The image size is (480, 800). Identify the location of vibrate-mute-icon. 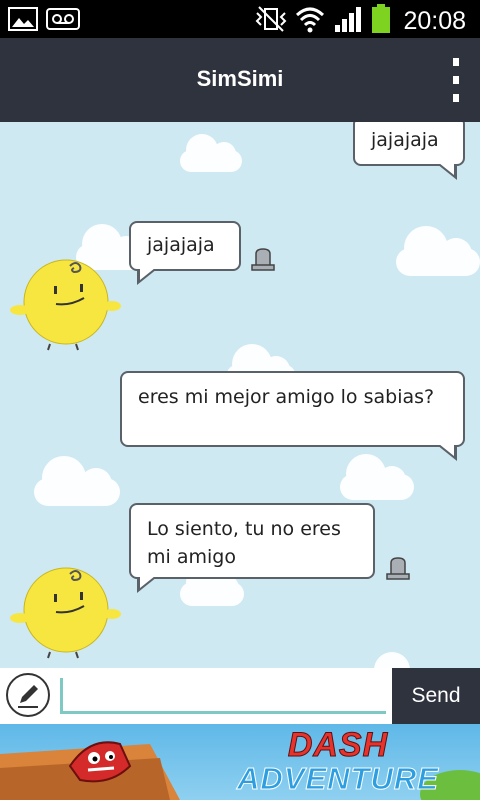
(271, 21).